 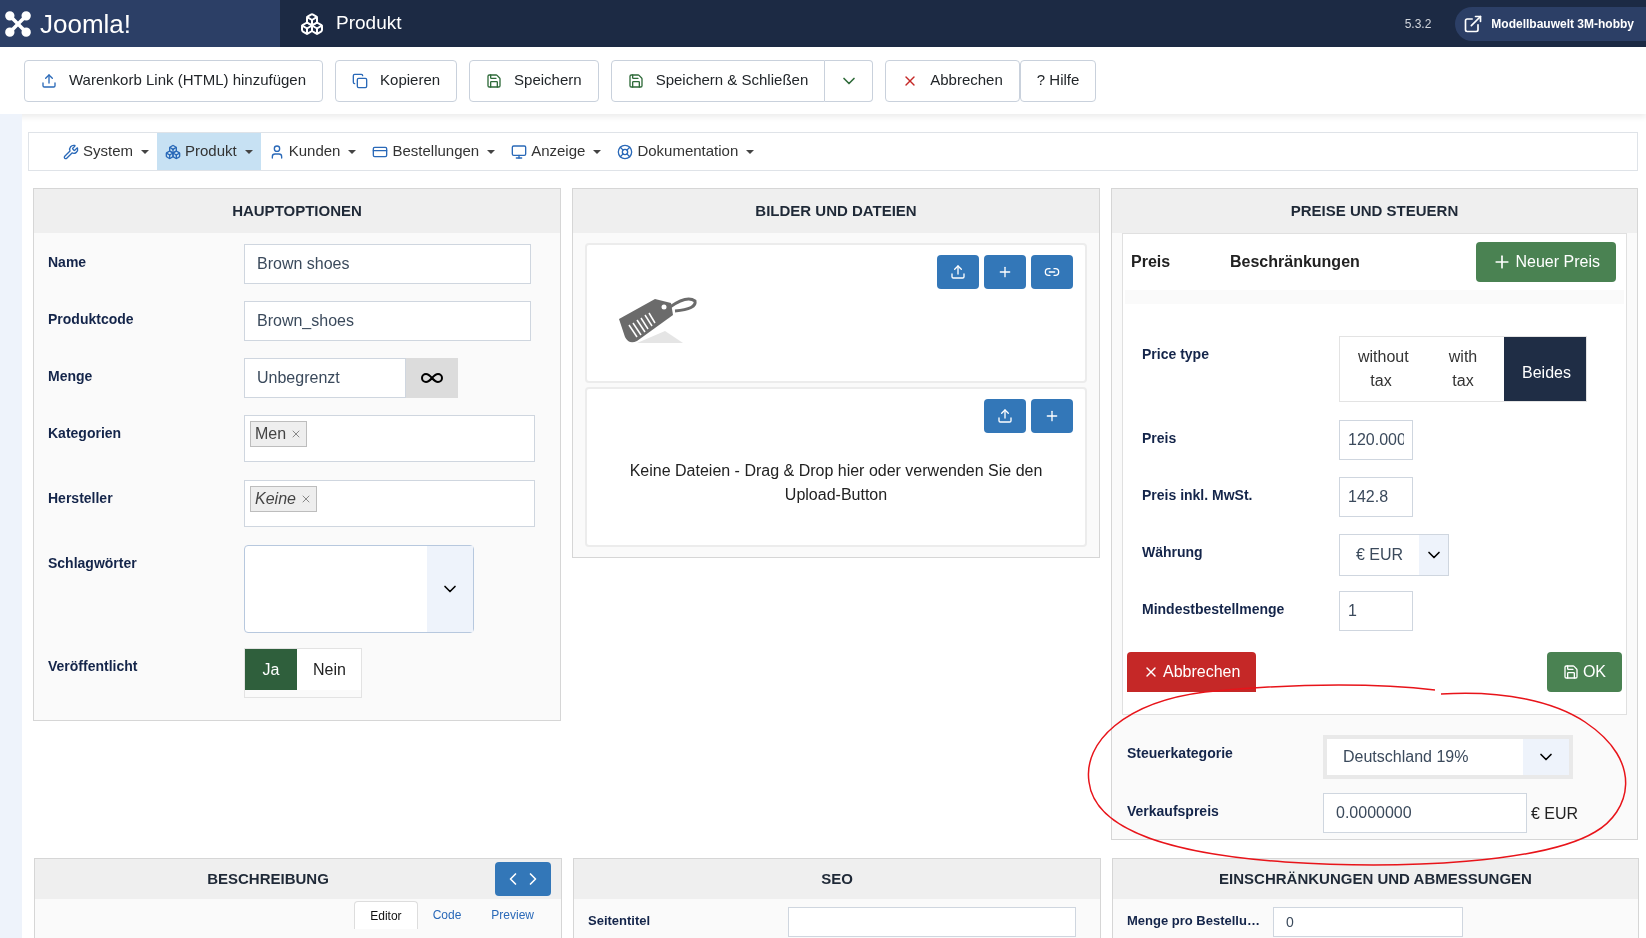 What do you see at coordinates (718, 80) in the screenshot?
I see `toolbar-button: Speichern & Schließen` at bounding box center [718, 80].